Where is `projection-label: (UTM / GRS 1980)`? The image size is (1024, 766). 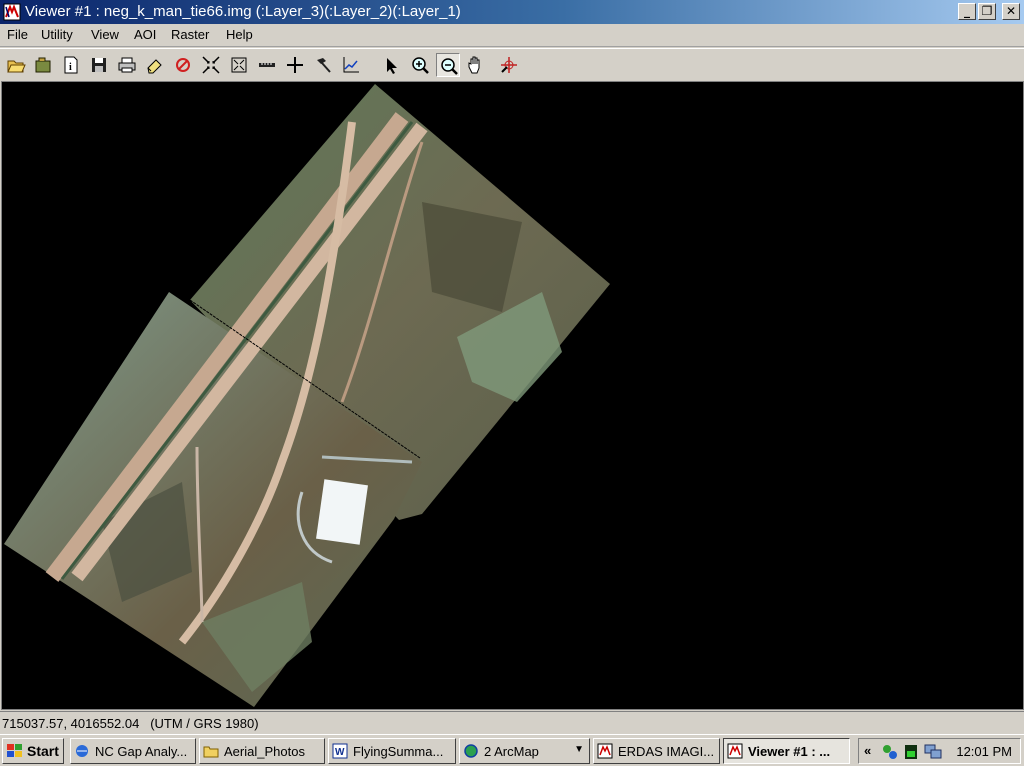
projection-label: (UTM / GRS 1980) is located at coordinates (204, 723).